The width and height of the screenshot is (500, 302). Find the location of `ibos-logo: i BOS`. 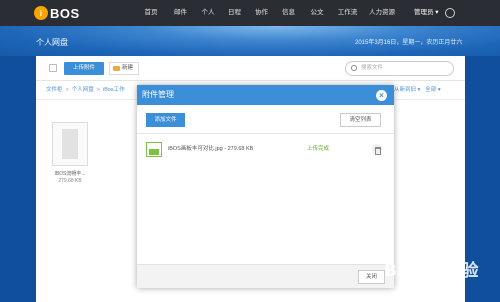

ibos-logo: i BOS is located at coordinates (57, 13).